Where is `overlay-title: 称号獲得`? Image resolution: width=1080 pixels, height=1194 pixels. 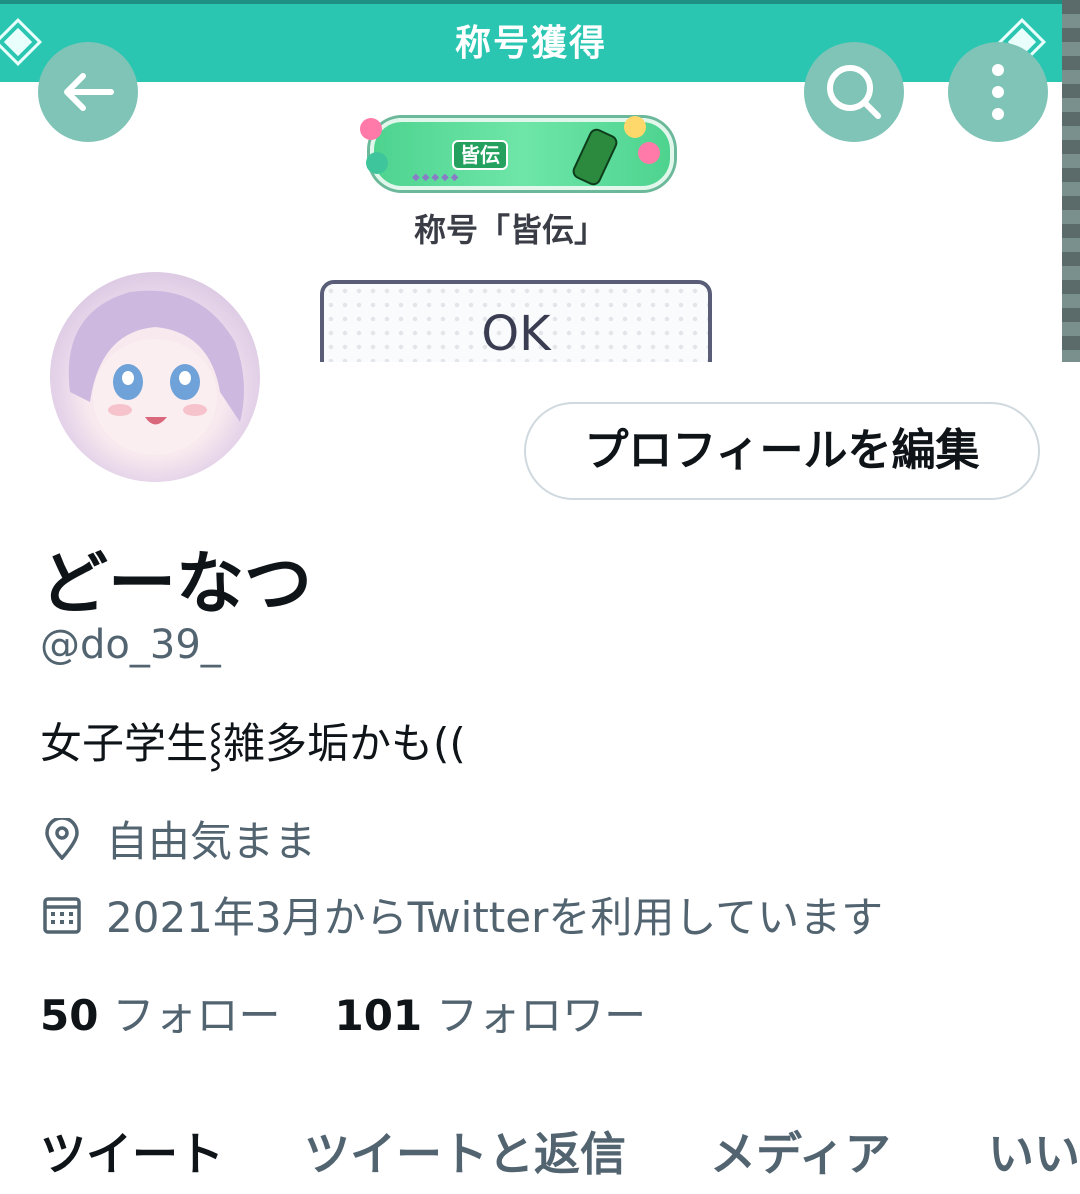 overlay-title: 称号獲得 is located at coordinates (530, 43).